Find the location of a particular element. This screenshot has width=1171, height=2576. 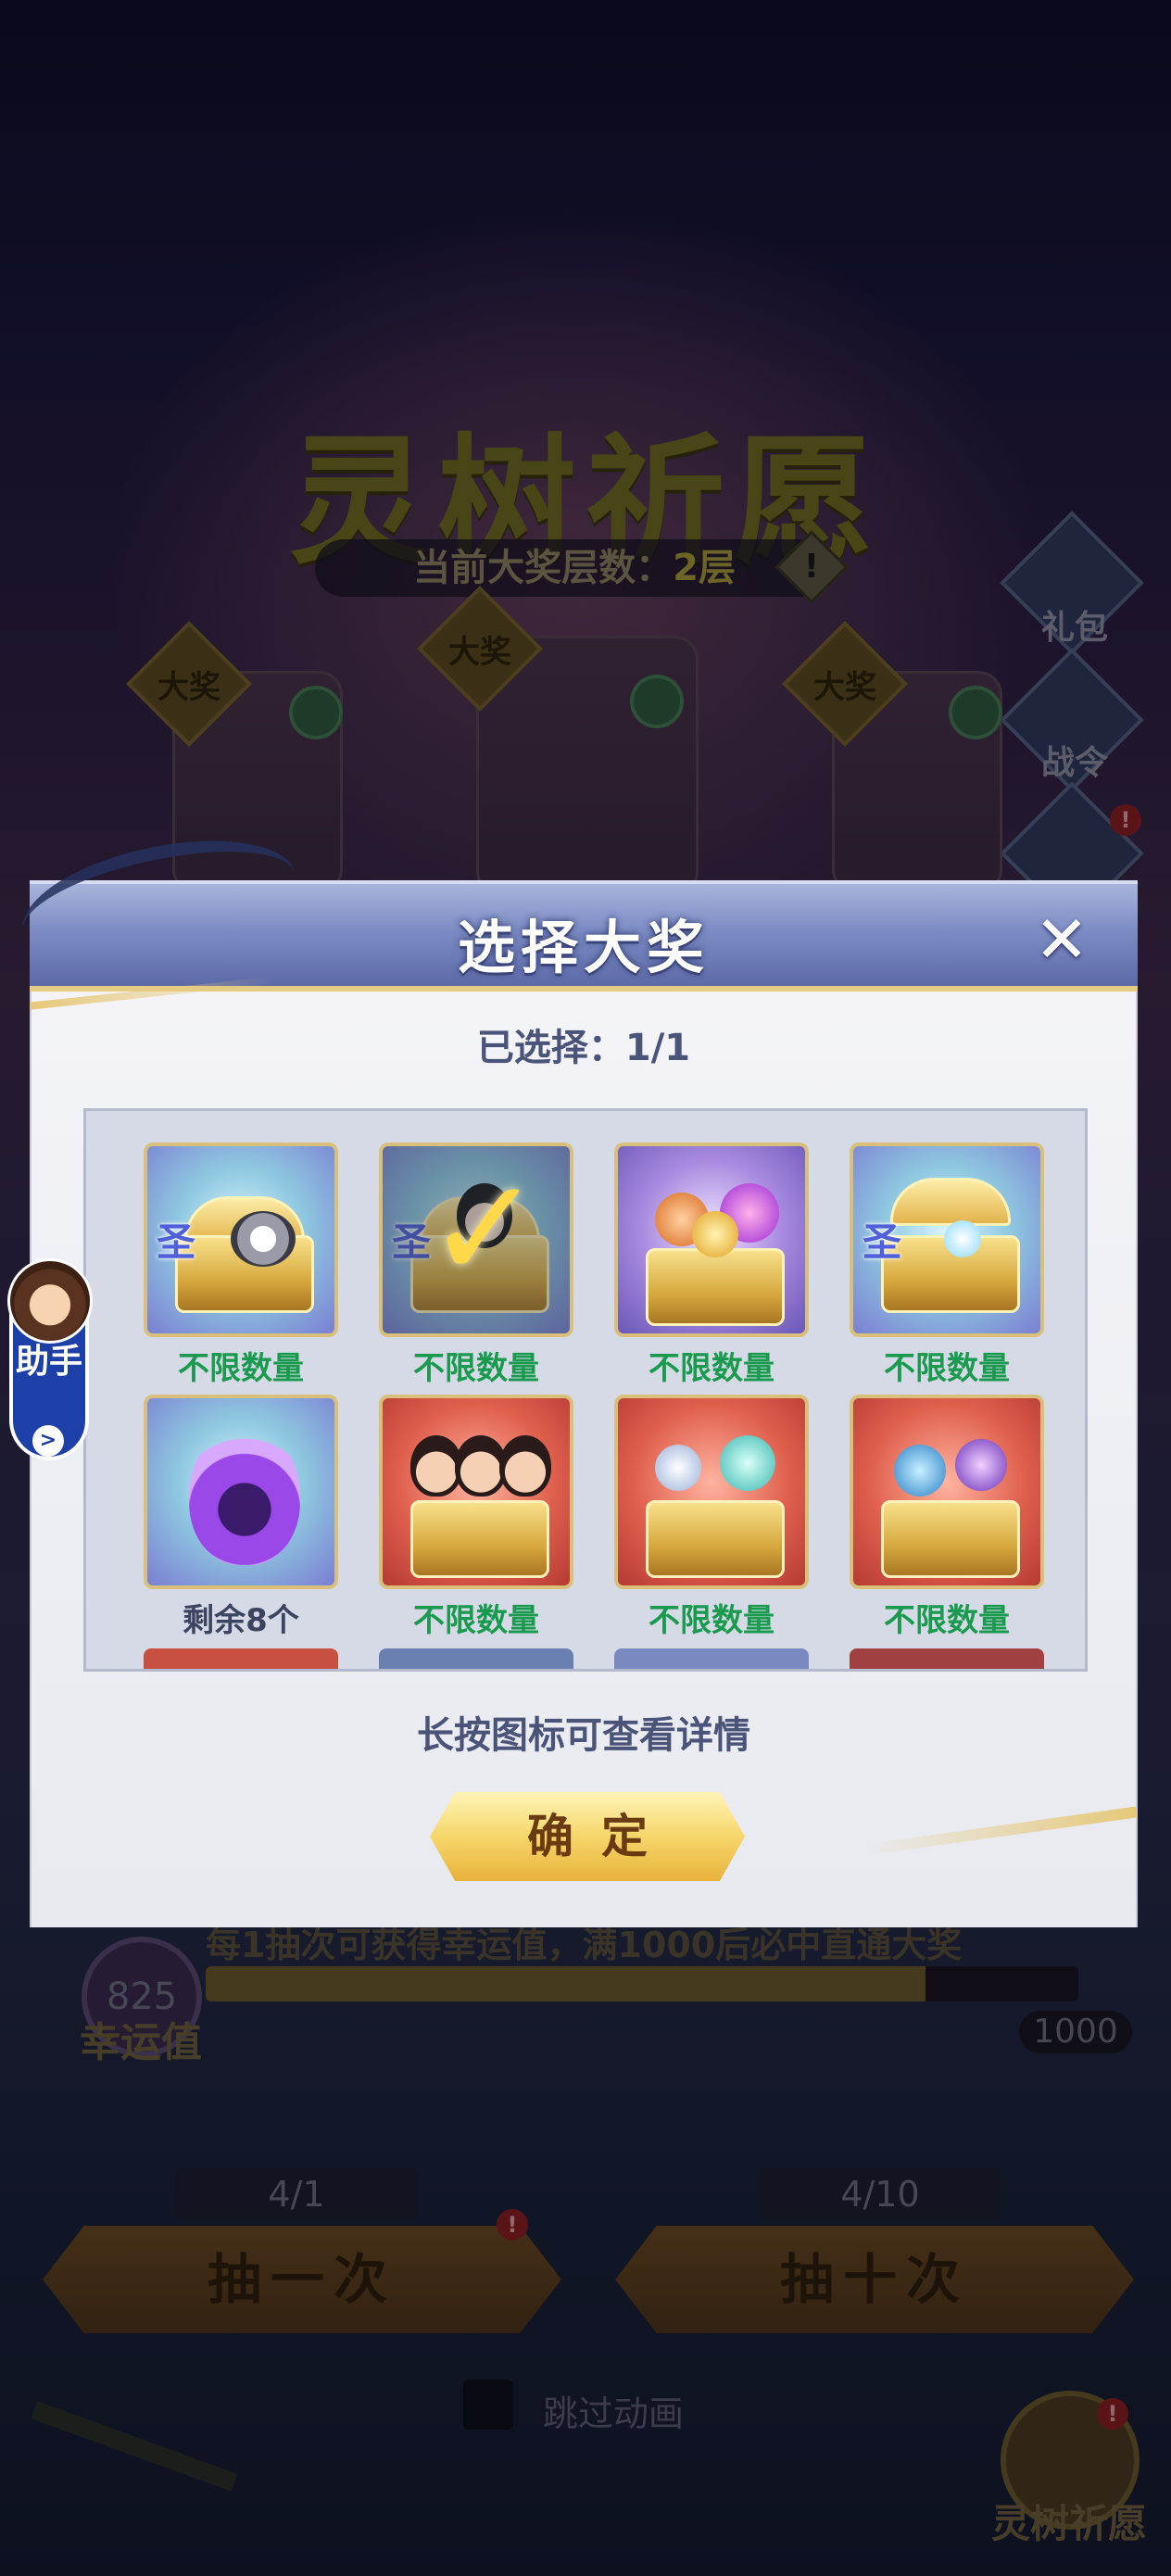

chest-lid is located at coordinates (951, 1202).